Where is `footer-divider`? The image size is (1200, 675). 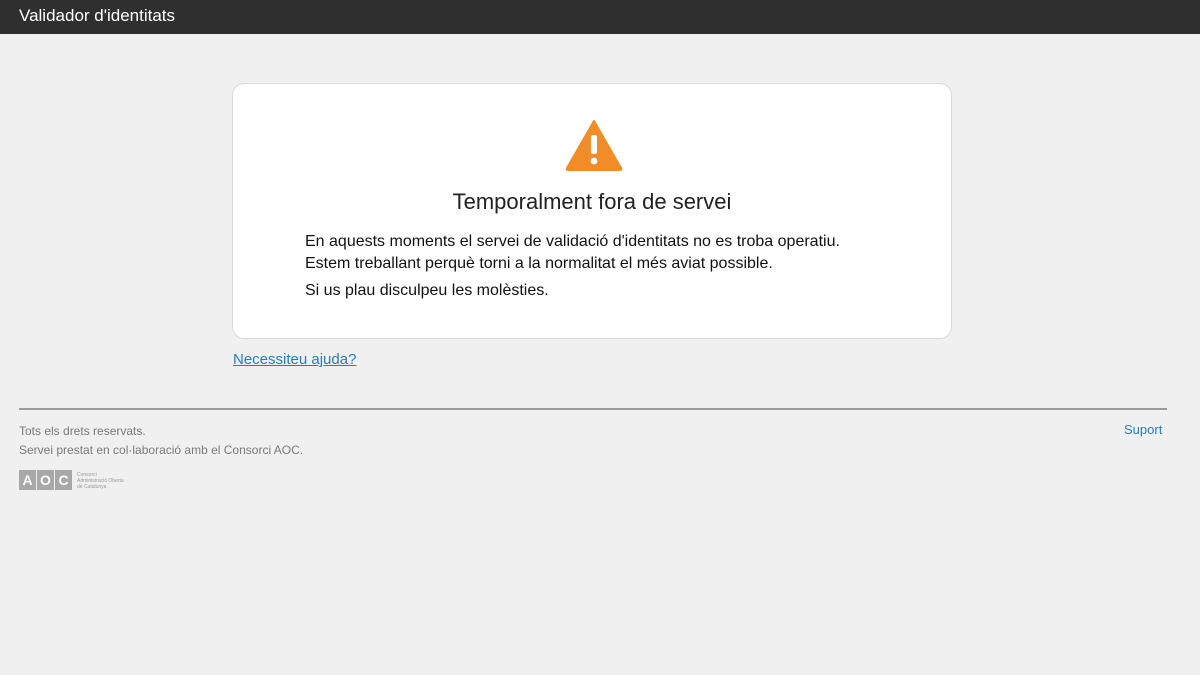 footer-divider is located at coordinates (593, 409).